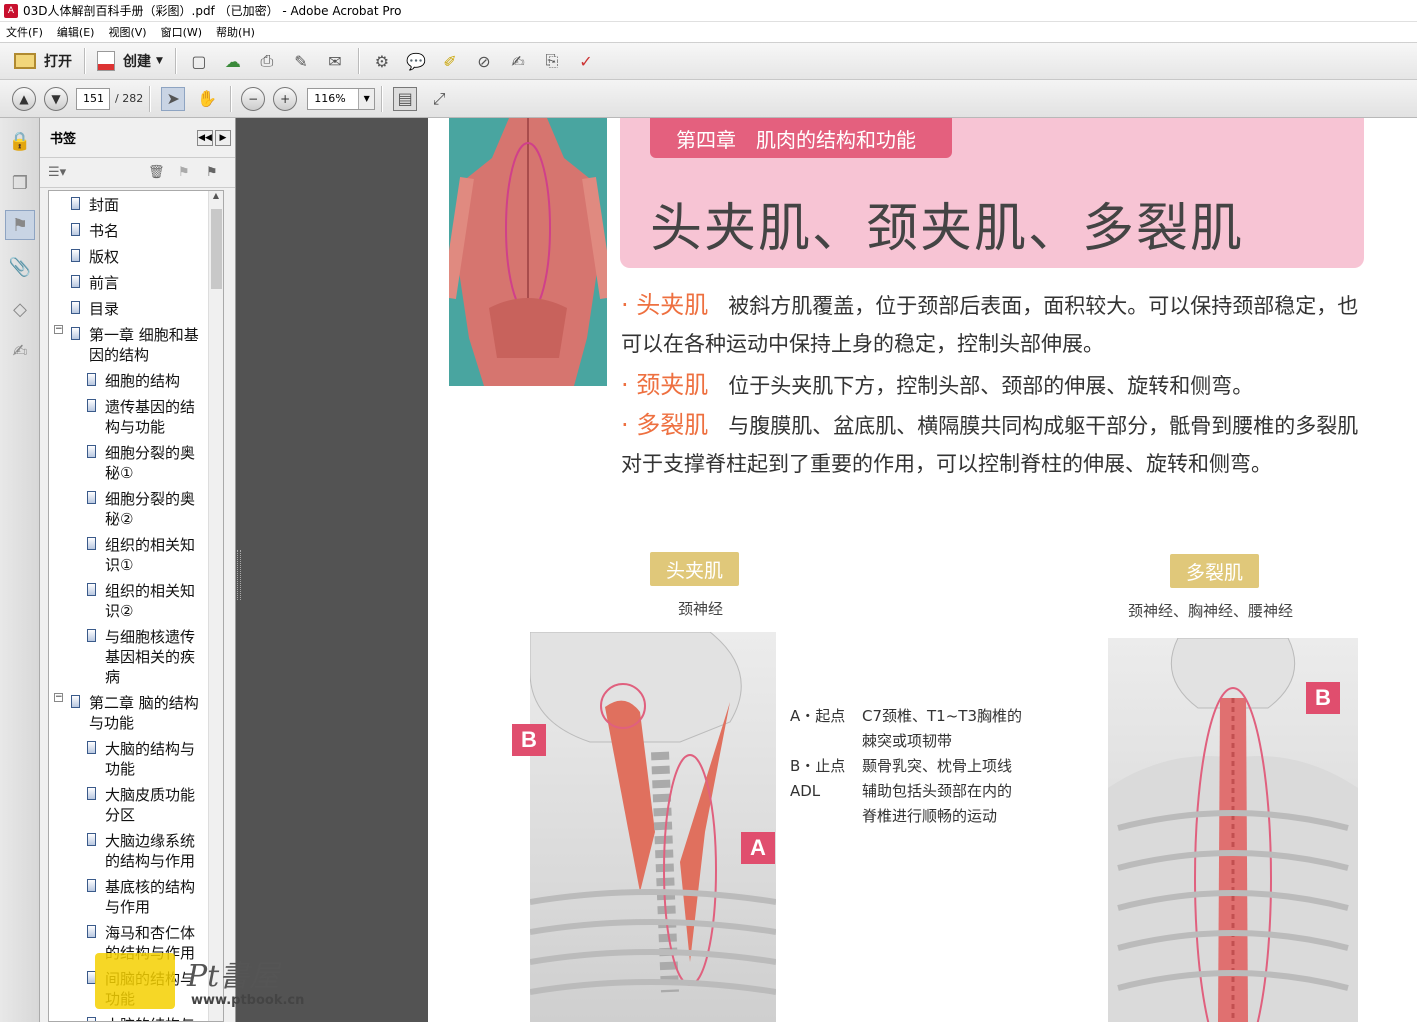  I want to click on forms-icon: ✓, so click(586, 61).